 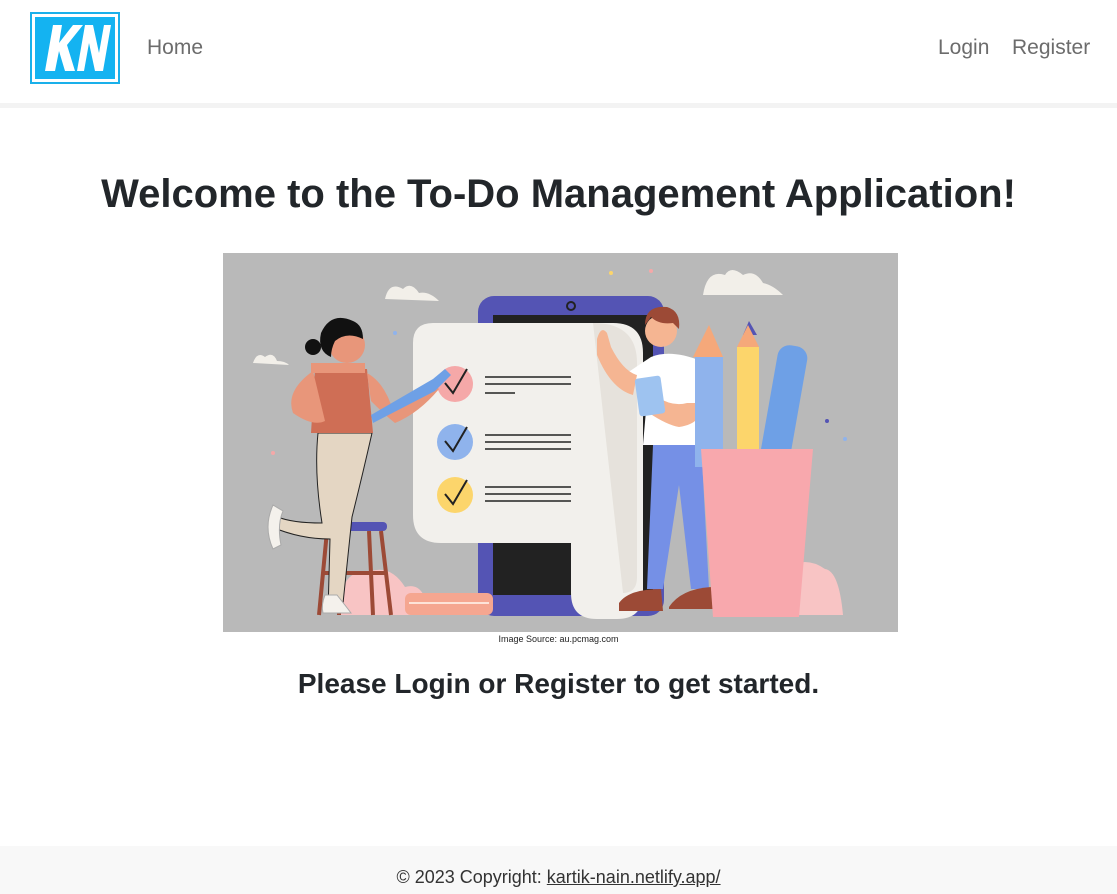 I want to click on nav-login-link: Login, so click(x=963, y=48).